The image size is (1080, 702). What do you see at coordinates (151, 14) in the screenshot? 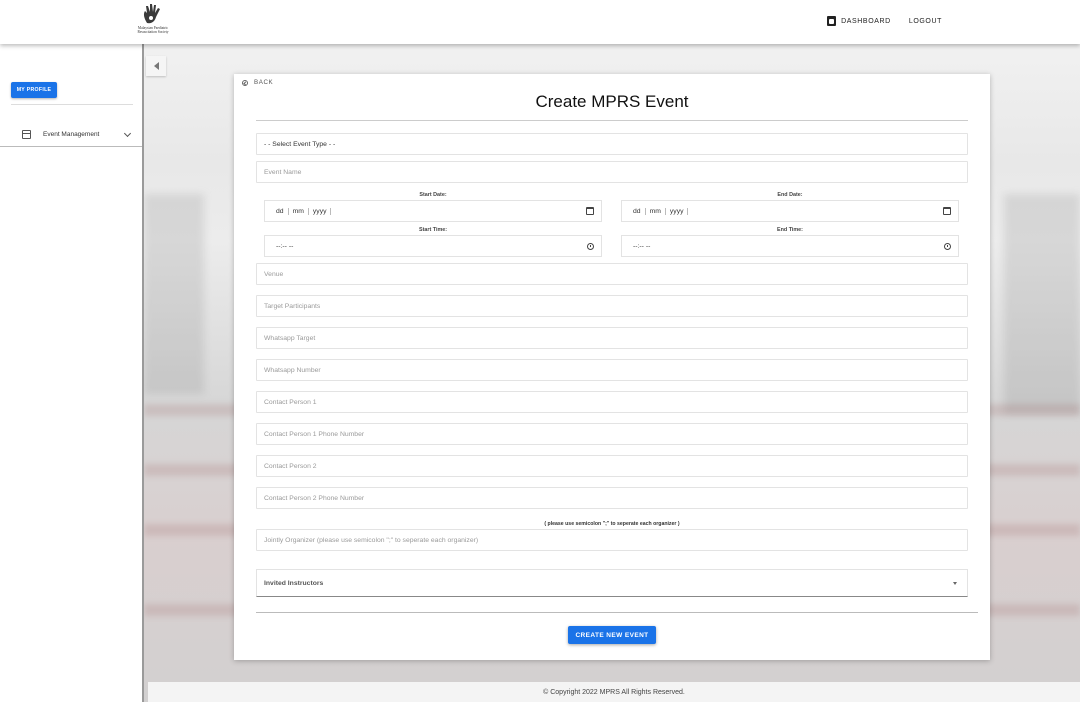
I see `hand-logo-icon` at bounding box center [151, 14].